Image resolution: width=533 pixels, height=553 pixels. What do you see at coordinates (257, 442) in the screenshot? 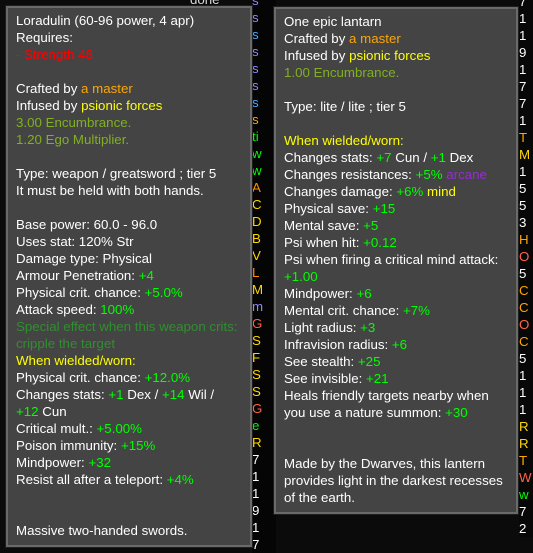
I see `background-log-glyph: R` at bounding box center [257, 442].